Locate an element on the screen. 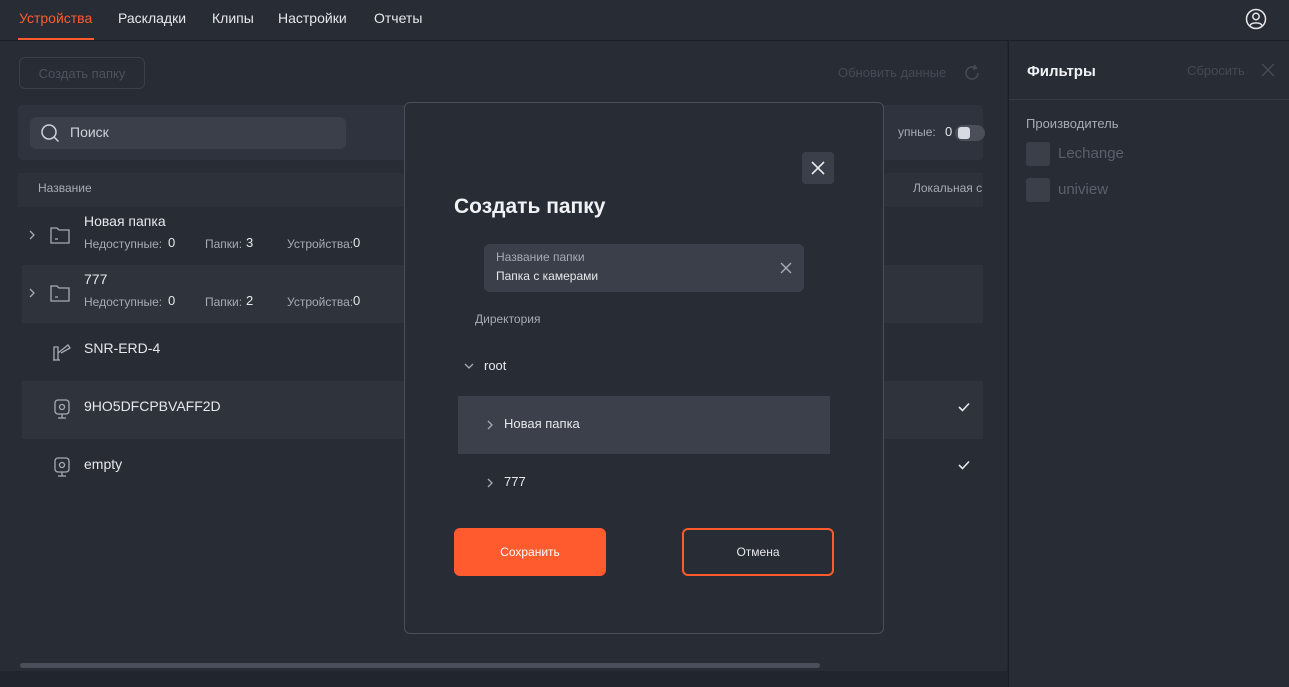 This screenshot has height=687, width=1289. save-button: Сохранить is located at coordinates (530, 552).